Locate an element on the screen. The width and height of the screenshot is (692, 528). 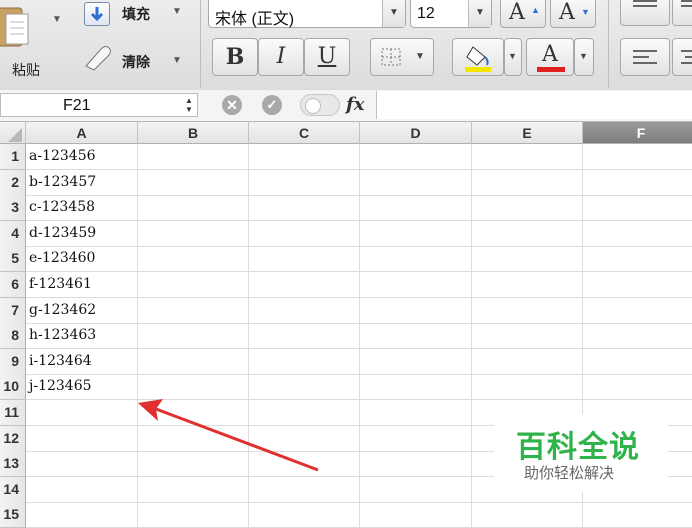
watermark-logo: 百科全说 助你轻松解决 is located at coordinates (581, 453).